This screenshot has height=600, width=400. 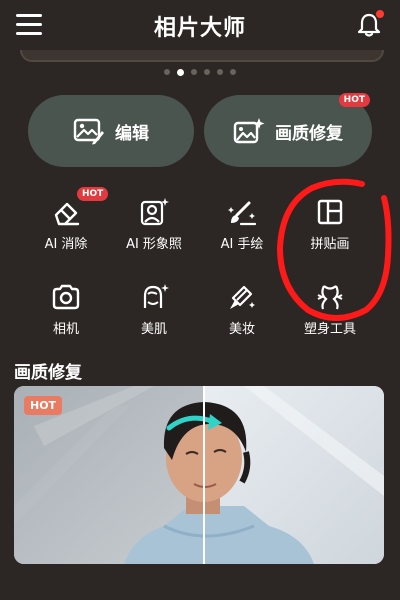 What do you see at coordinates (330, 297) in the screenshot?
I see `body-shape-icon` at bounding box center [330, 297].